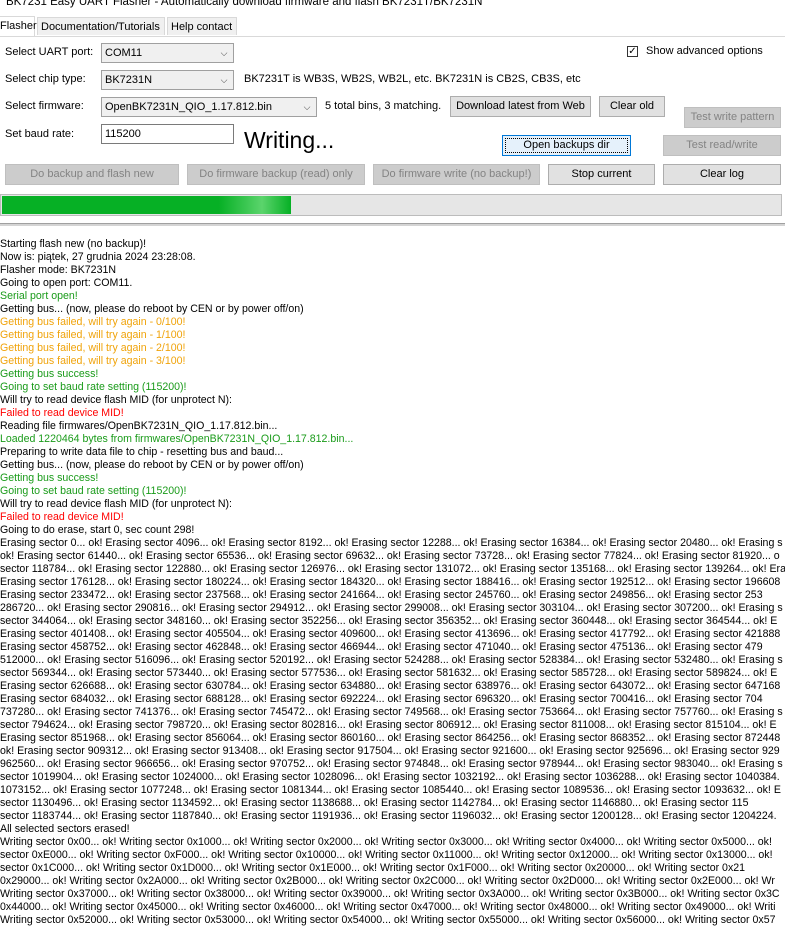 This screenshot has height=926, width=785. What do you see at coordinates (49, 52) in the screenshot?
I see `uart-port-label: Select UART port:` at bounding box center [49, 52].